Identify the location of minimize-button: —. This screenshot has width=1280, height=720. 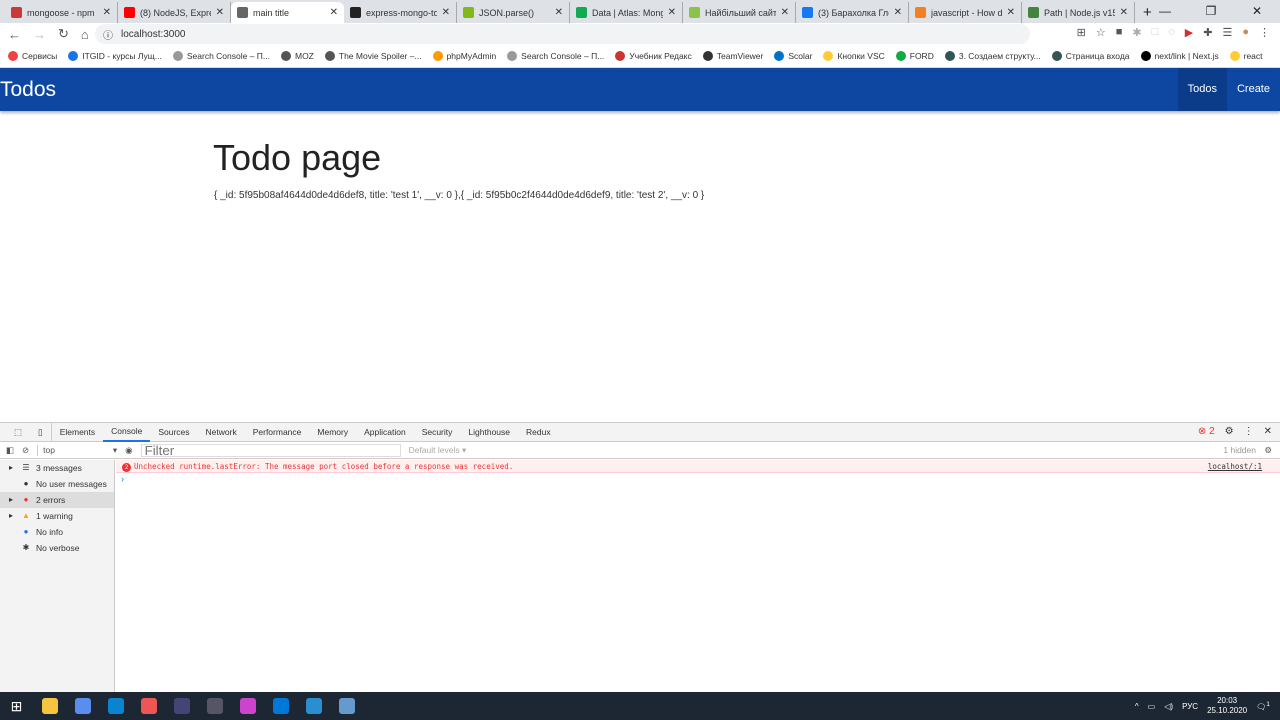
(1165, 11).